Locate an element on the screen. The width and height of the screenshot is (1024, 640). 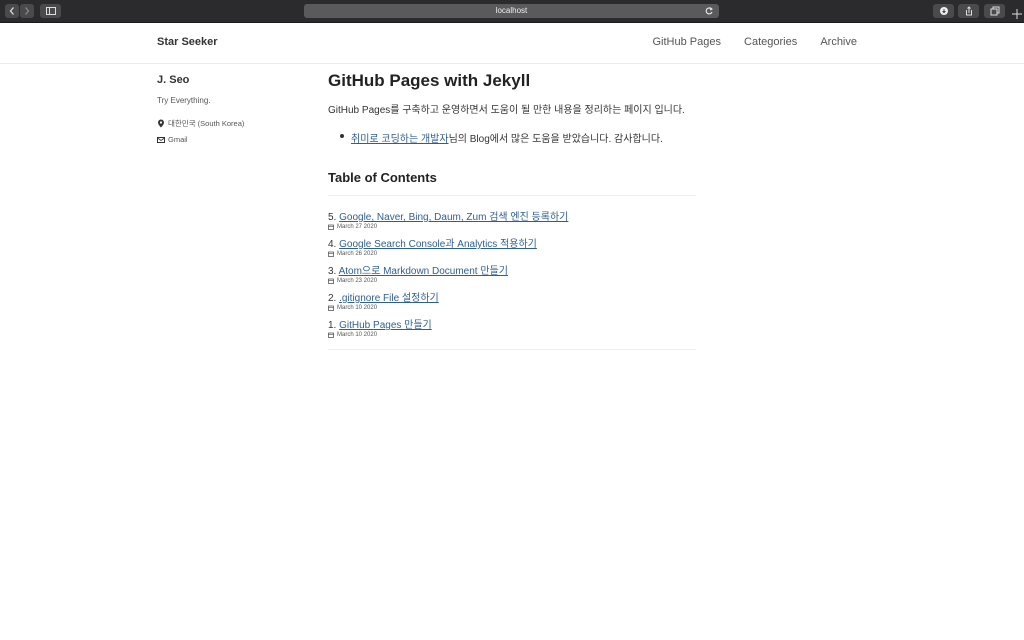
share-icon is located at coordinates (968, 11).